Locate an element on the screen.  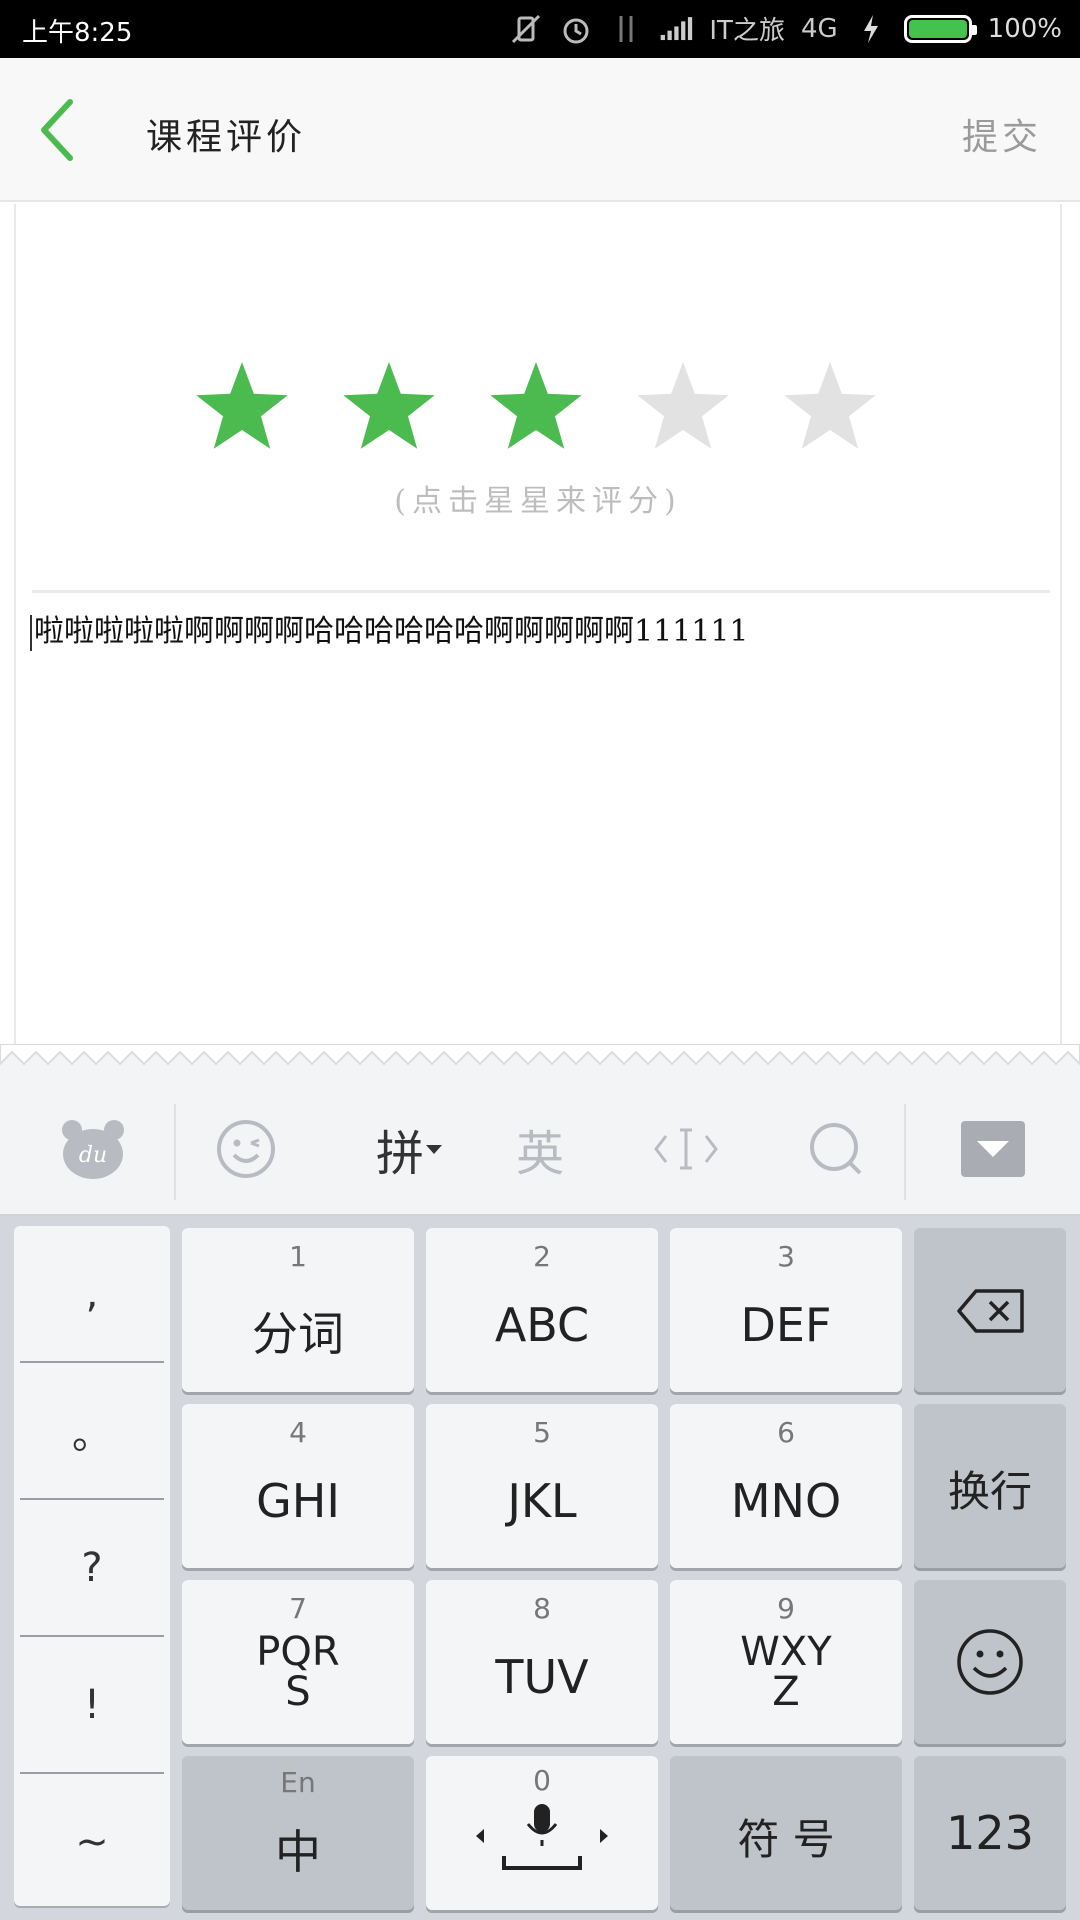
backspace-key is located at coordinates (990, 1310).